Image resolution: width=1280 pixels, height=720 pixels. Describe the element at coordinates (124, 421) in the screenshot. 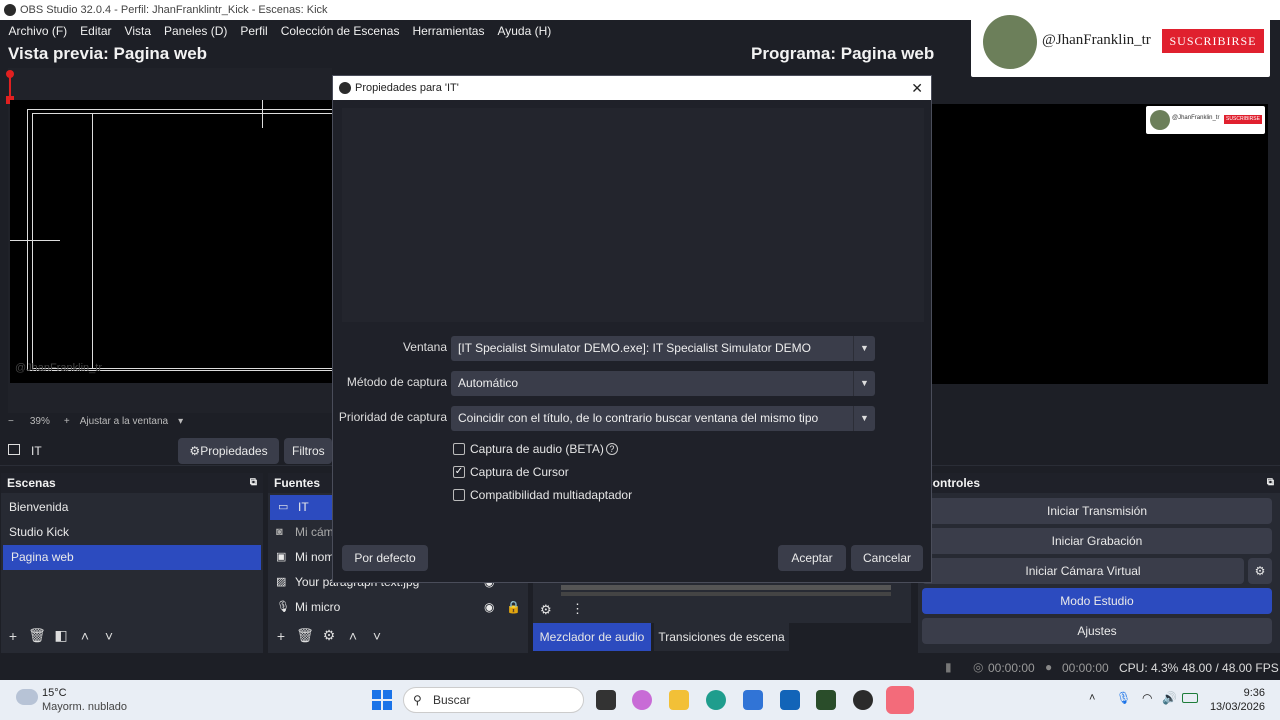

I see `fit-window-select: Ajustar a la ventana` at that location.